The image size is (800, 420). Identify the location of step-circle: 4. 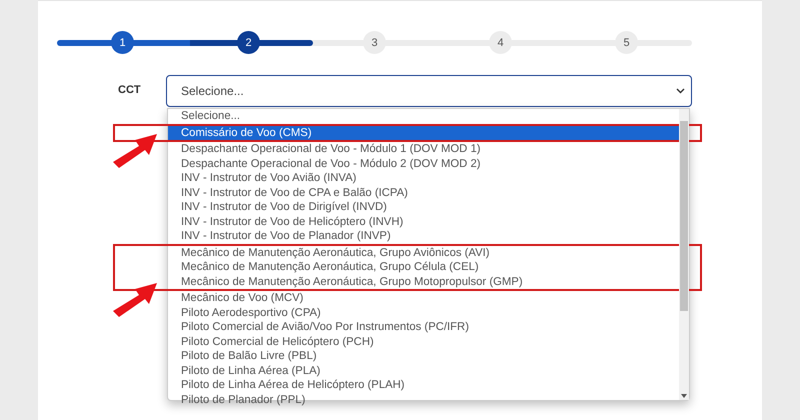
(500, 42).